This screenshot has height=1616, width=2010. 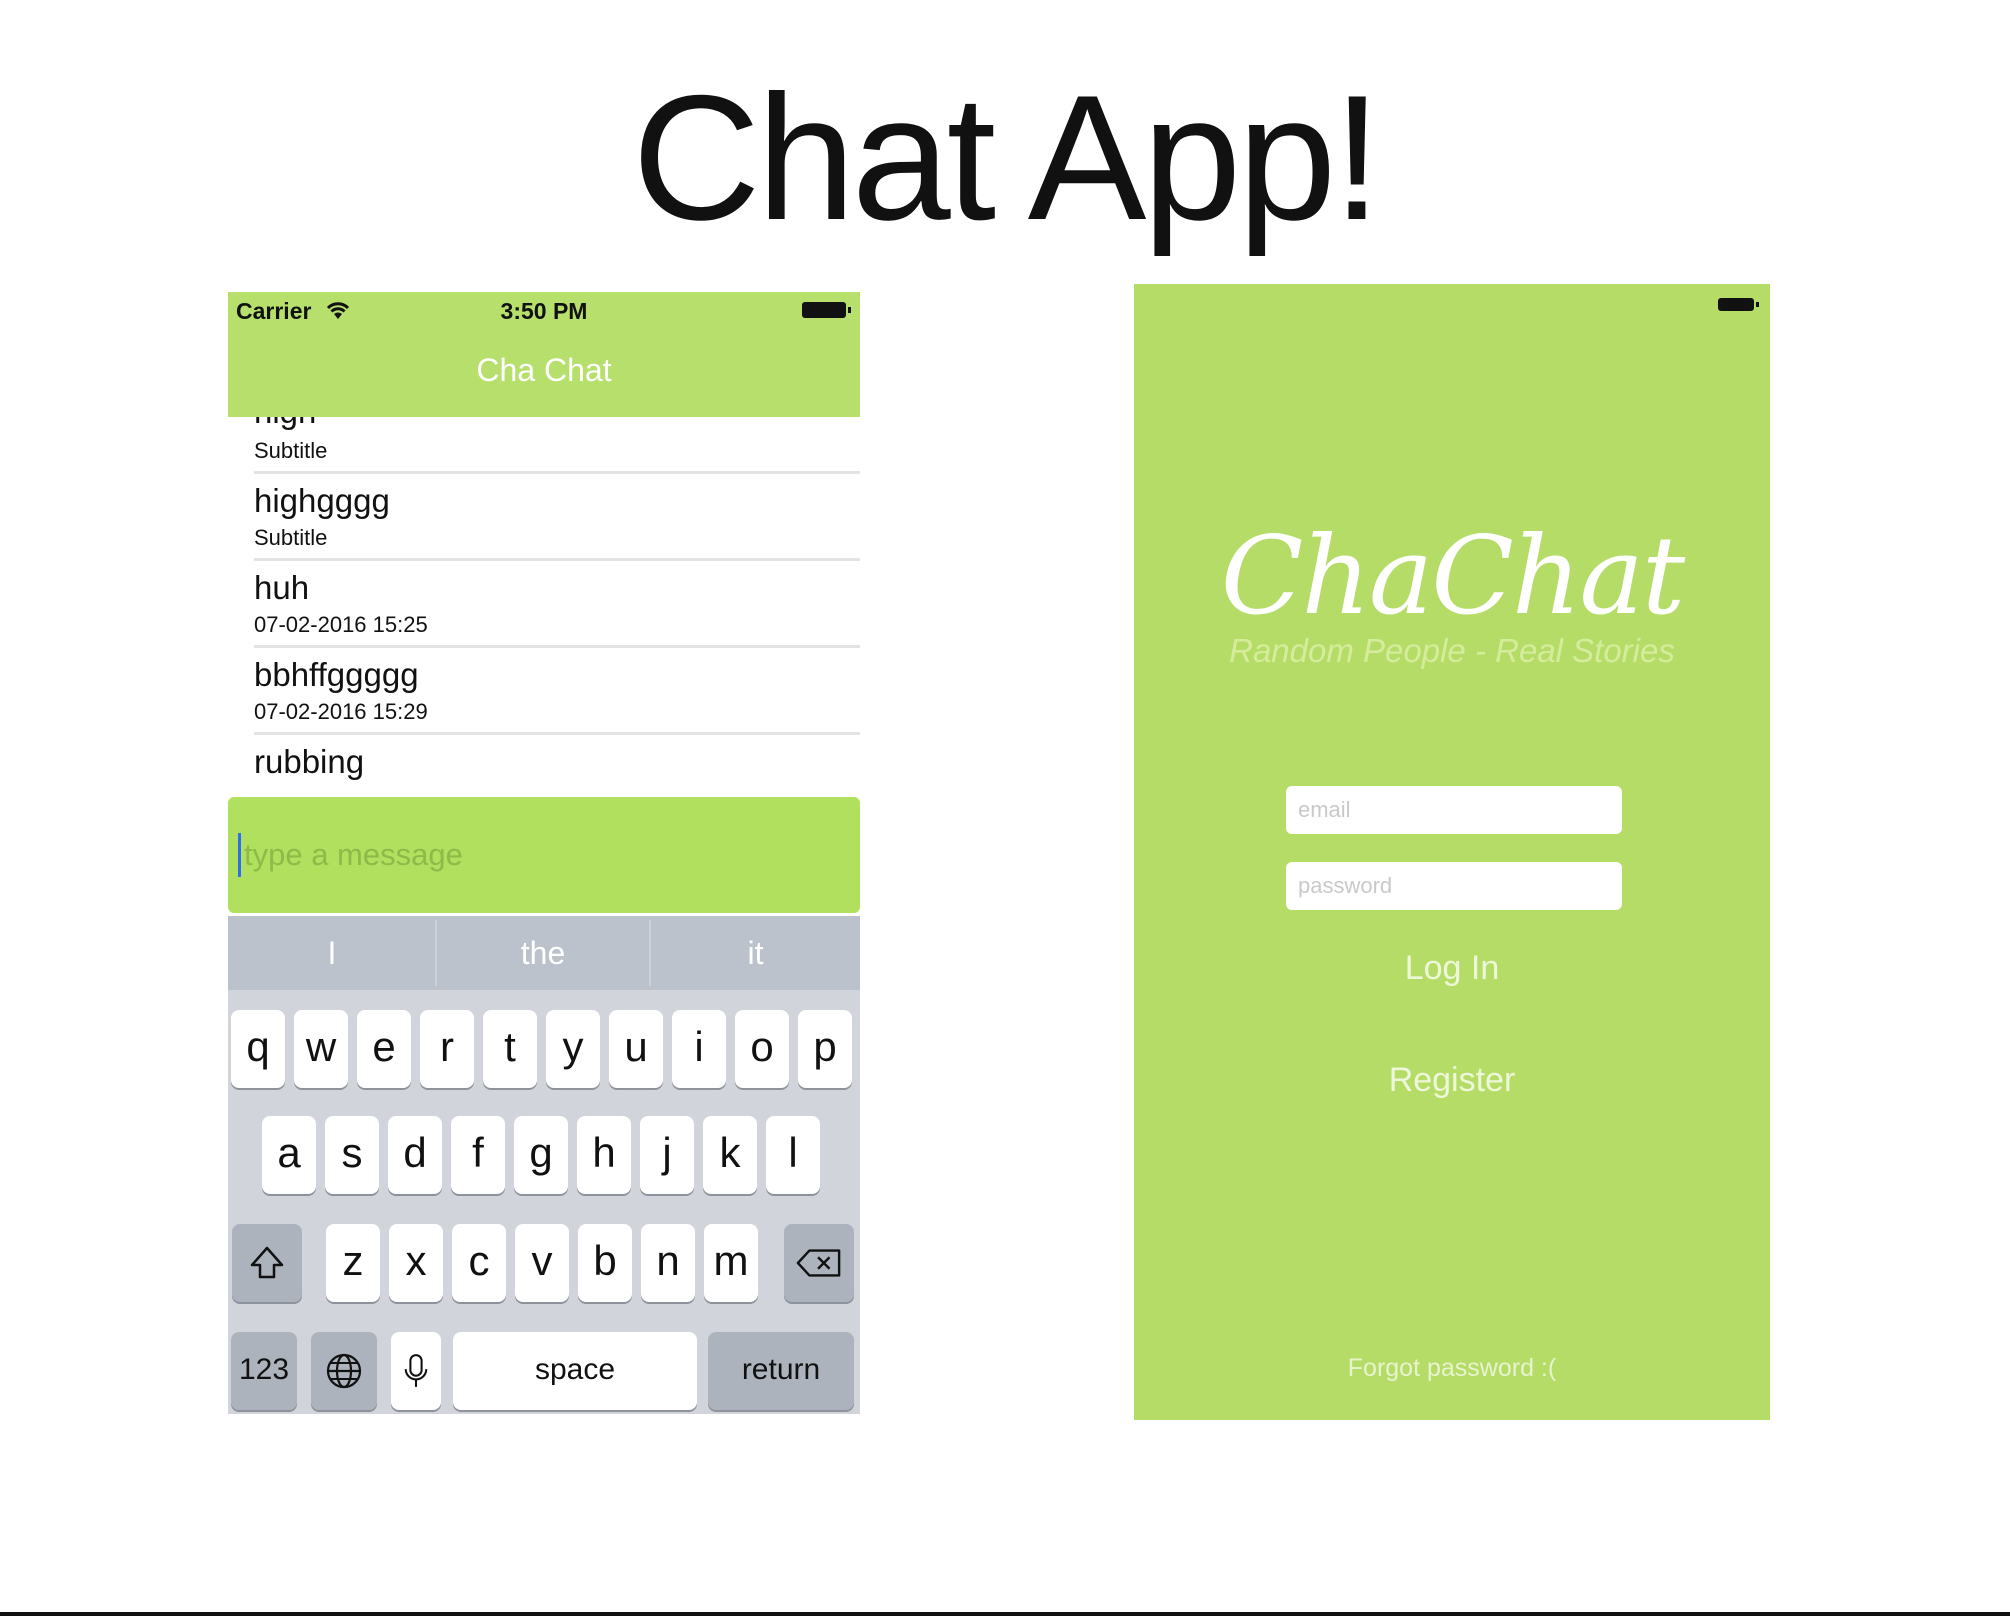 What do you see at coordinates (416, 1263) in the screenshot?
I see `key-x: x` at bounding box center [416, 1263].